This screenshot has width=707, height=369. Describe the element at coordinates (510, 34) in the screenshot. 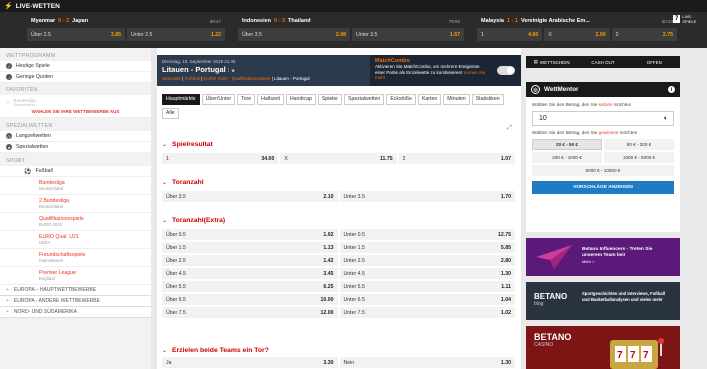

I see `odds-button: 1 4.60` at that location.